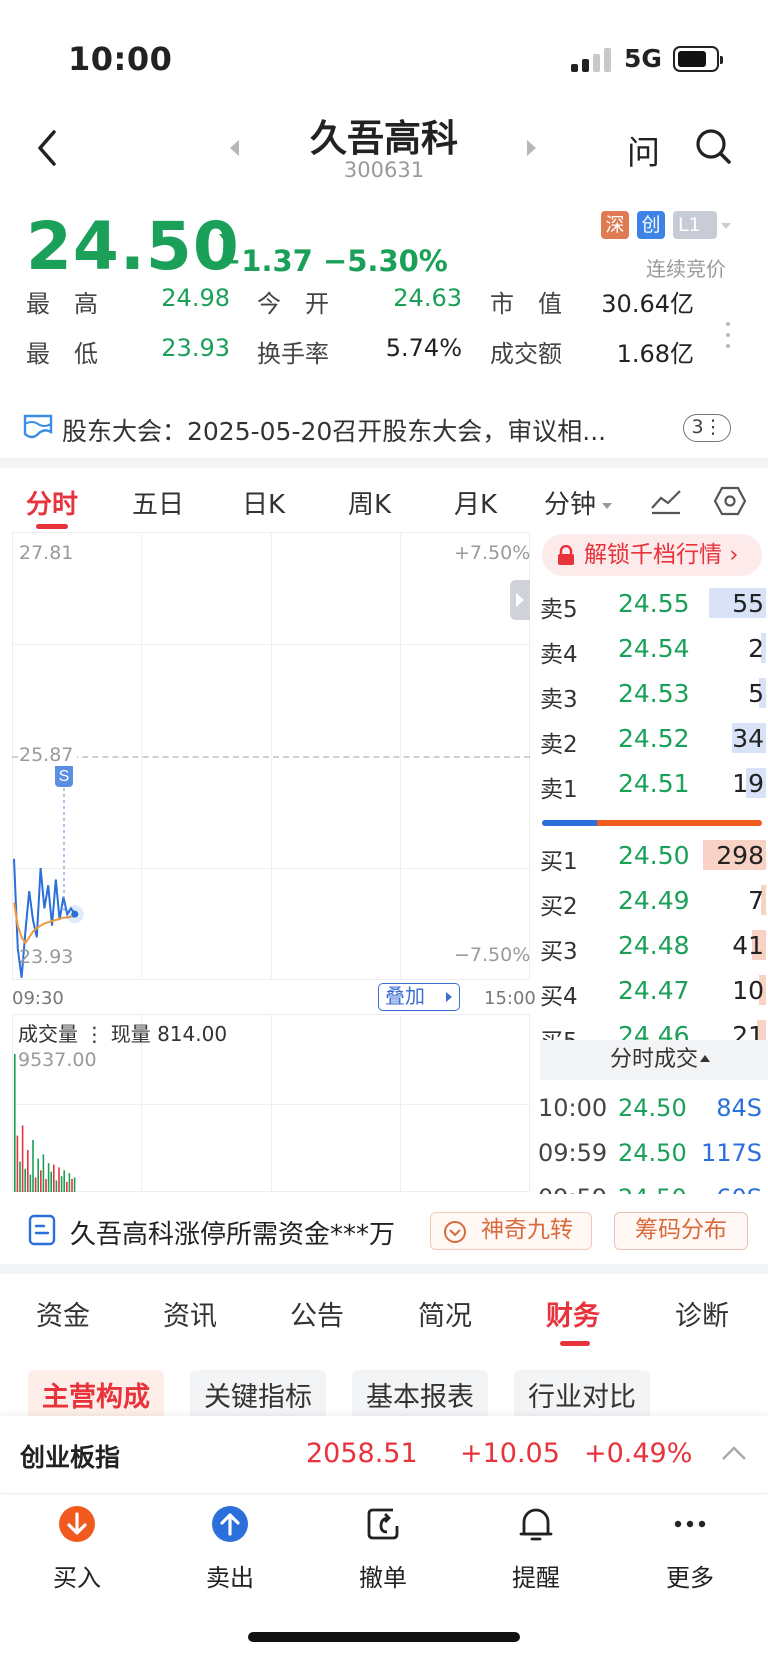 The height and width of the screenshot is (1663, 768). What do you see at coordinates (445, 1313) in the screenshot?
I see `tab-profile: 简况` at bounding box center [445, 1313].